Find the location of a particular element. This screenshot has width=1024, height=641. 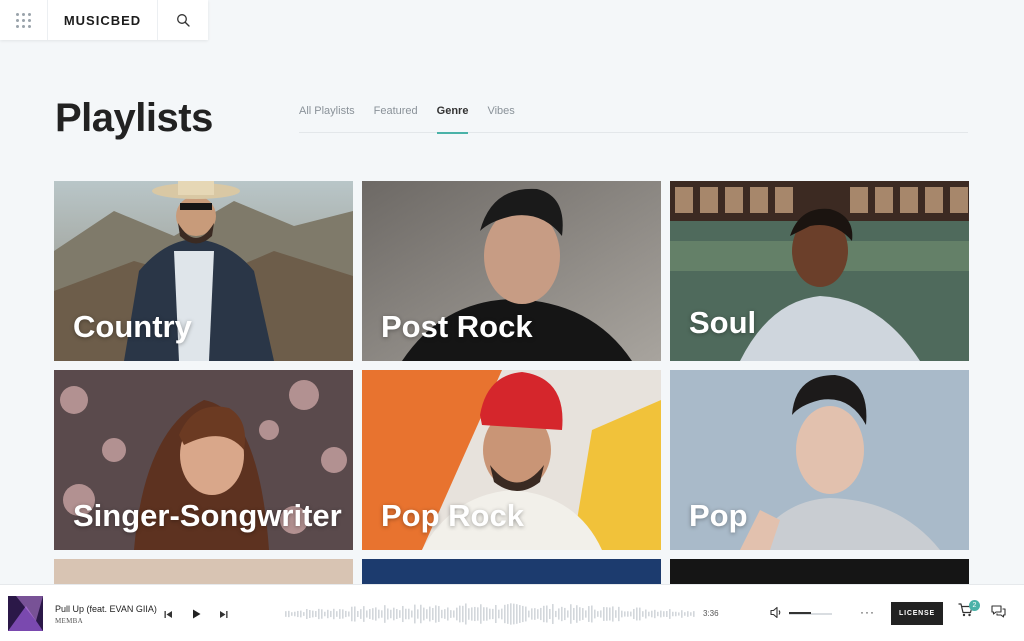

more-options-button: ··· is located at coordinates (867, 612).